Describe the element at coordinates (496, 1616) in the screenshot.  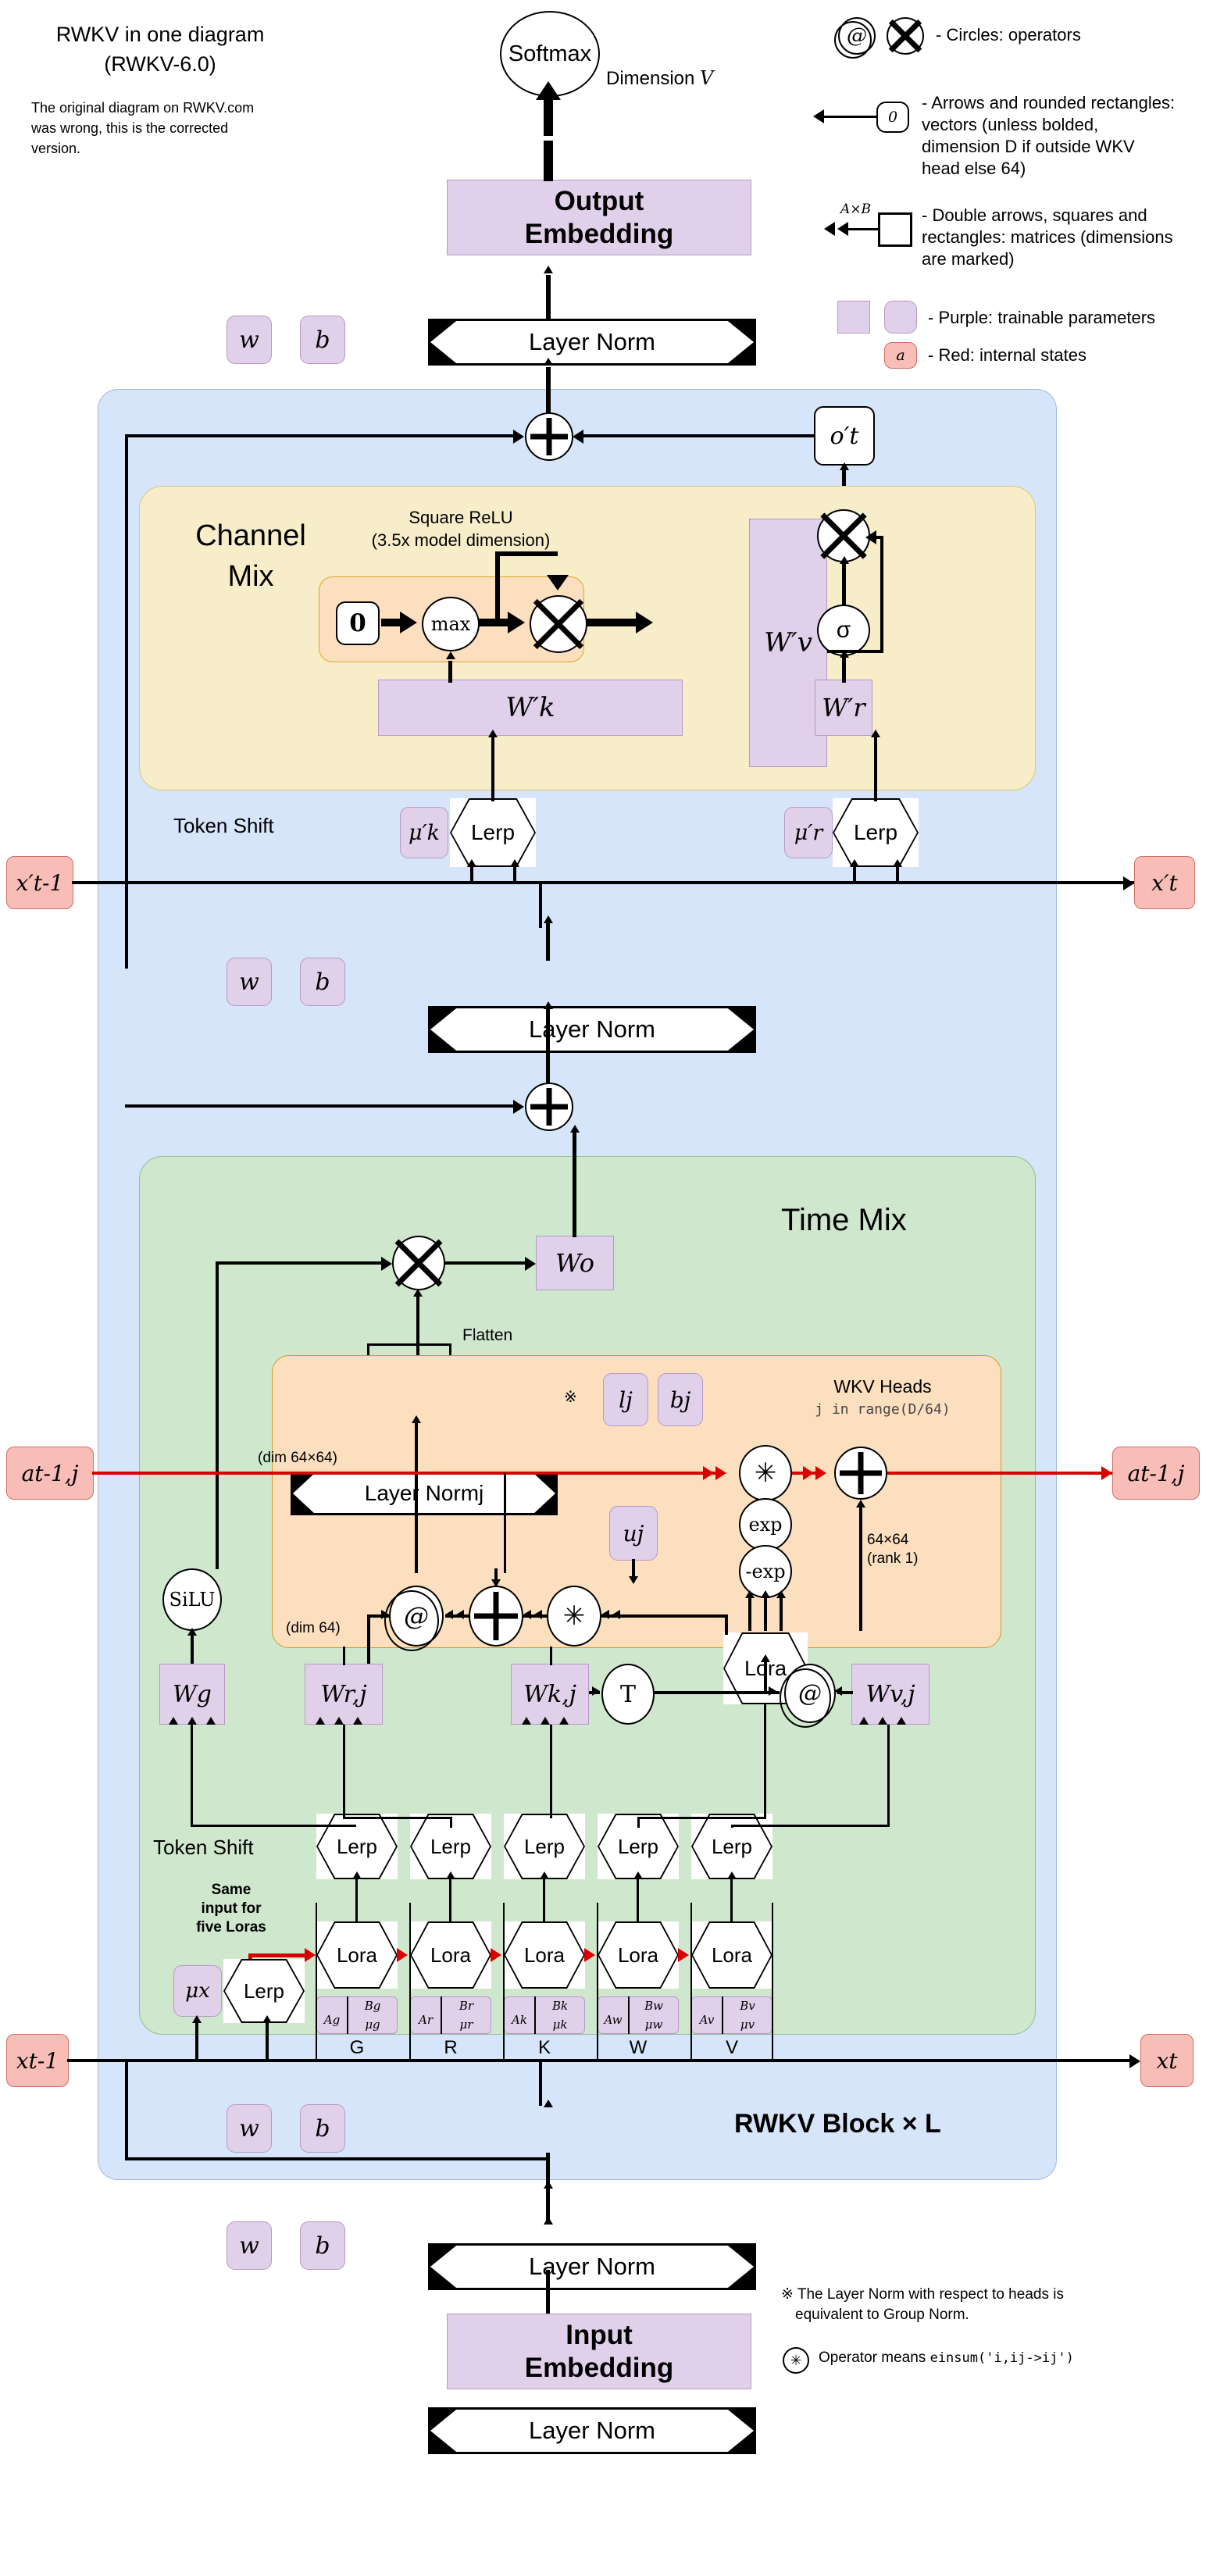
I see `time-mix-plus-op` at that location.